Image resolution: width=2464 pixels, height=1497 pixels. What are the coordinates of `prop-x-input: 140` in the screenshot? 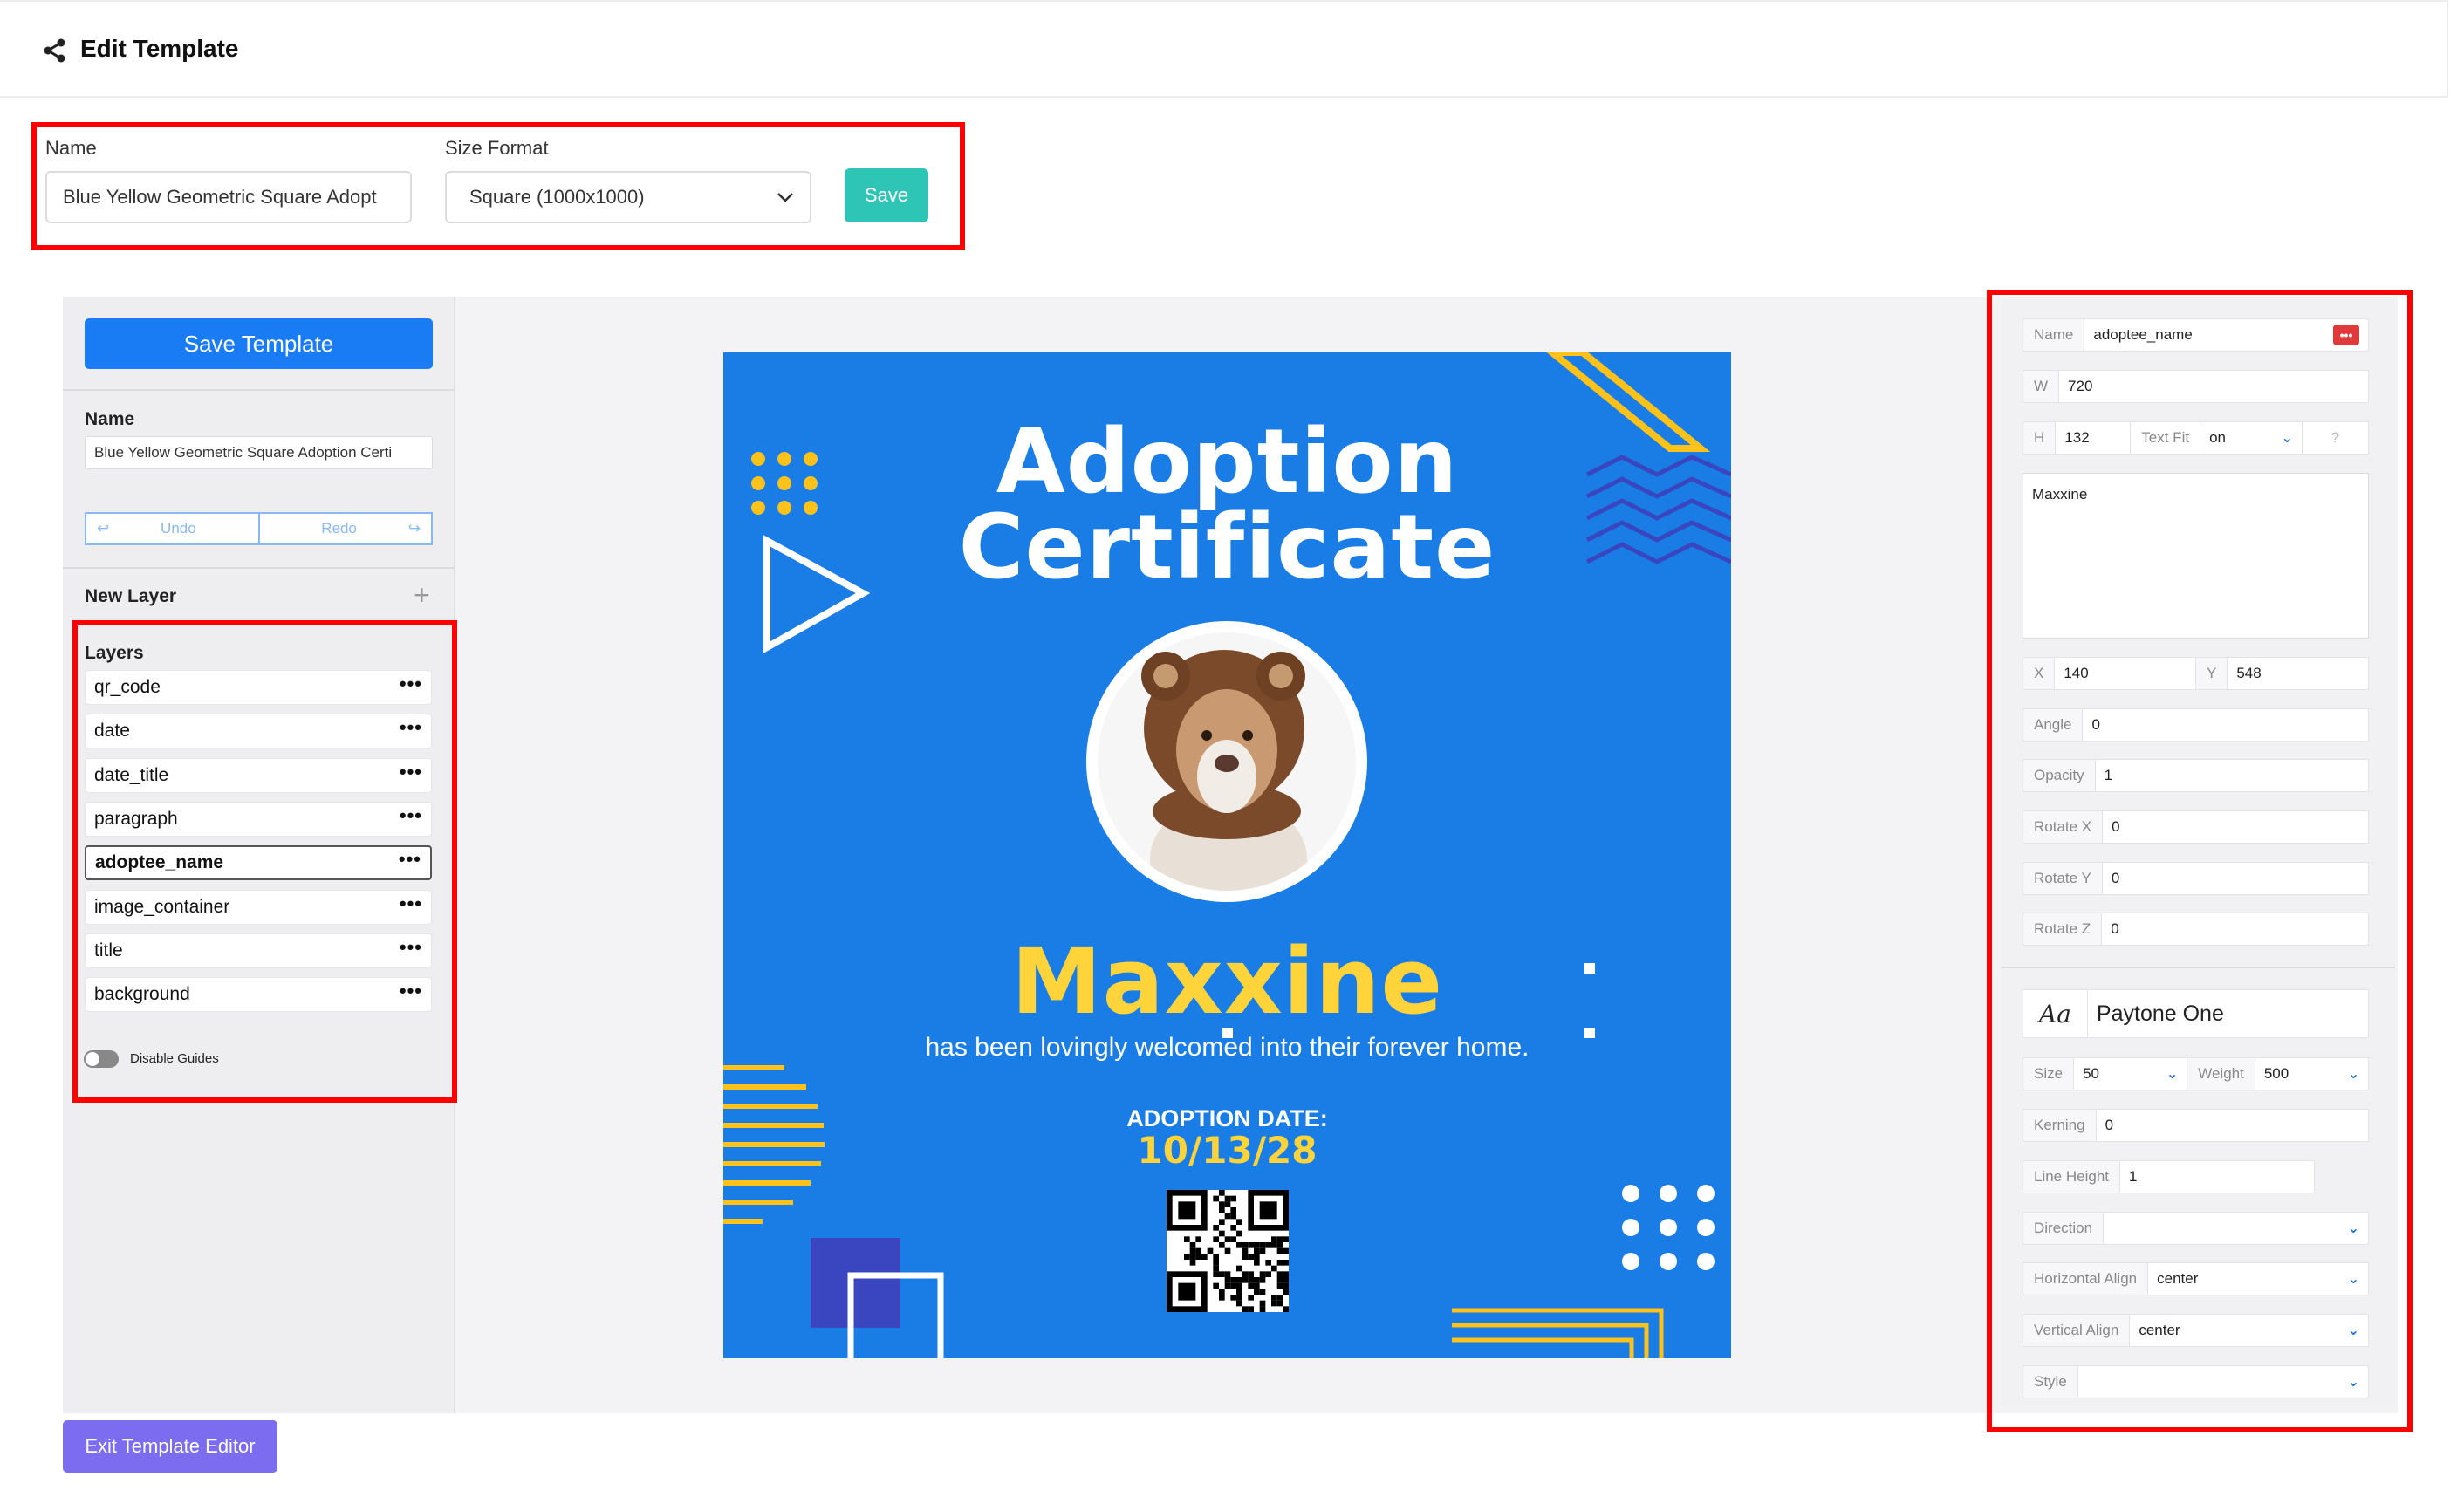 It's located at (2125, 673).